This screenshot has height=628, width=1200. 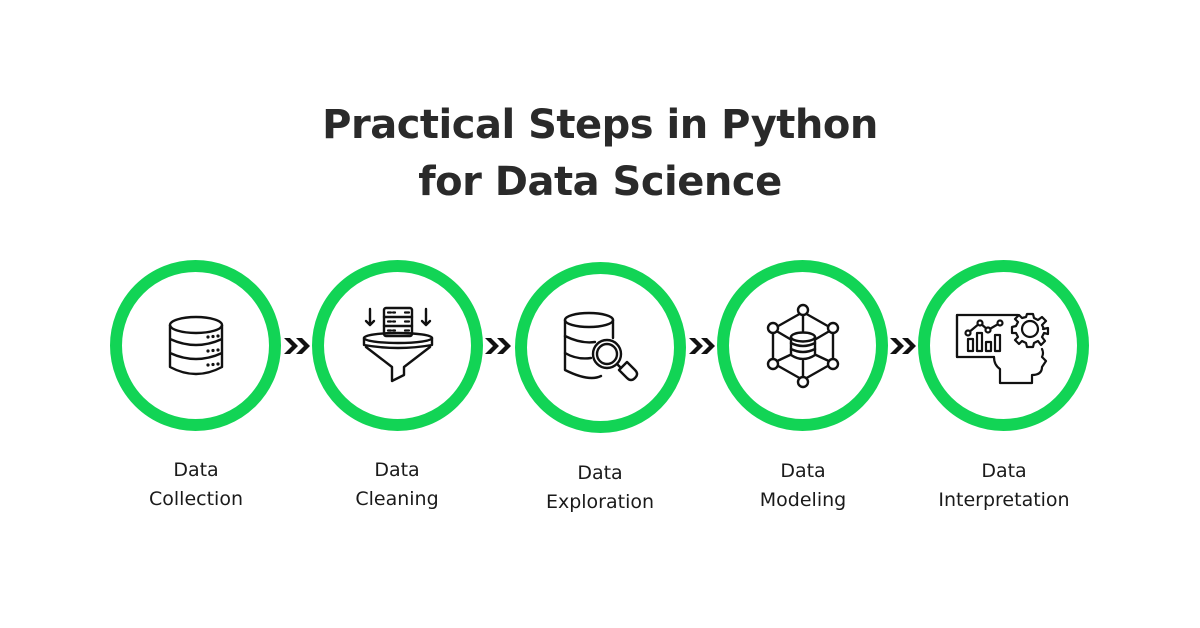 I want to click on data-filter-funnel-icon, so click(x=397, y=344).